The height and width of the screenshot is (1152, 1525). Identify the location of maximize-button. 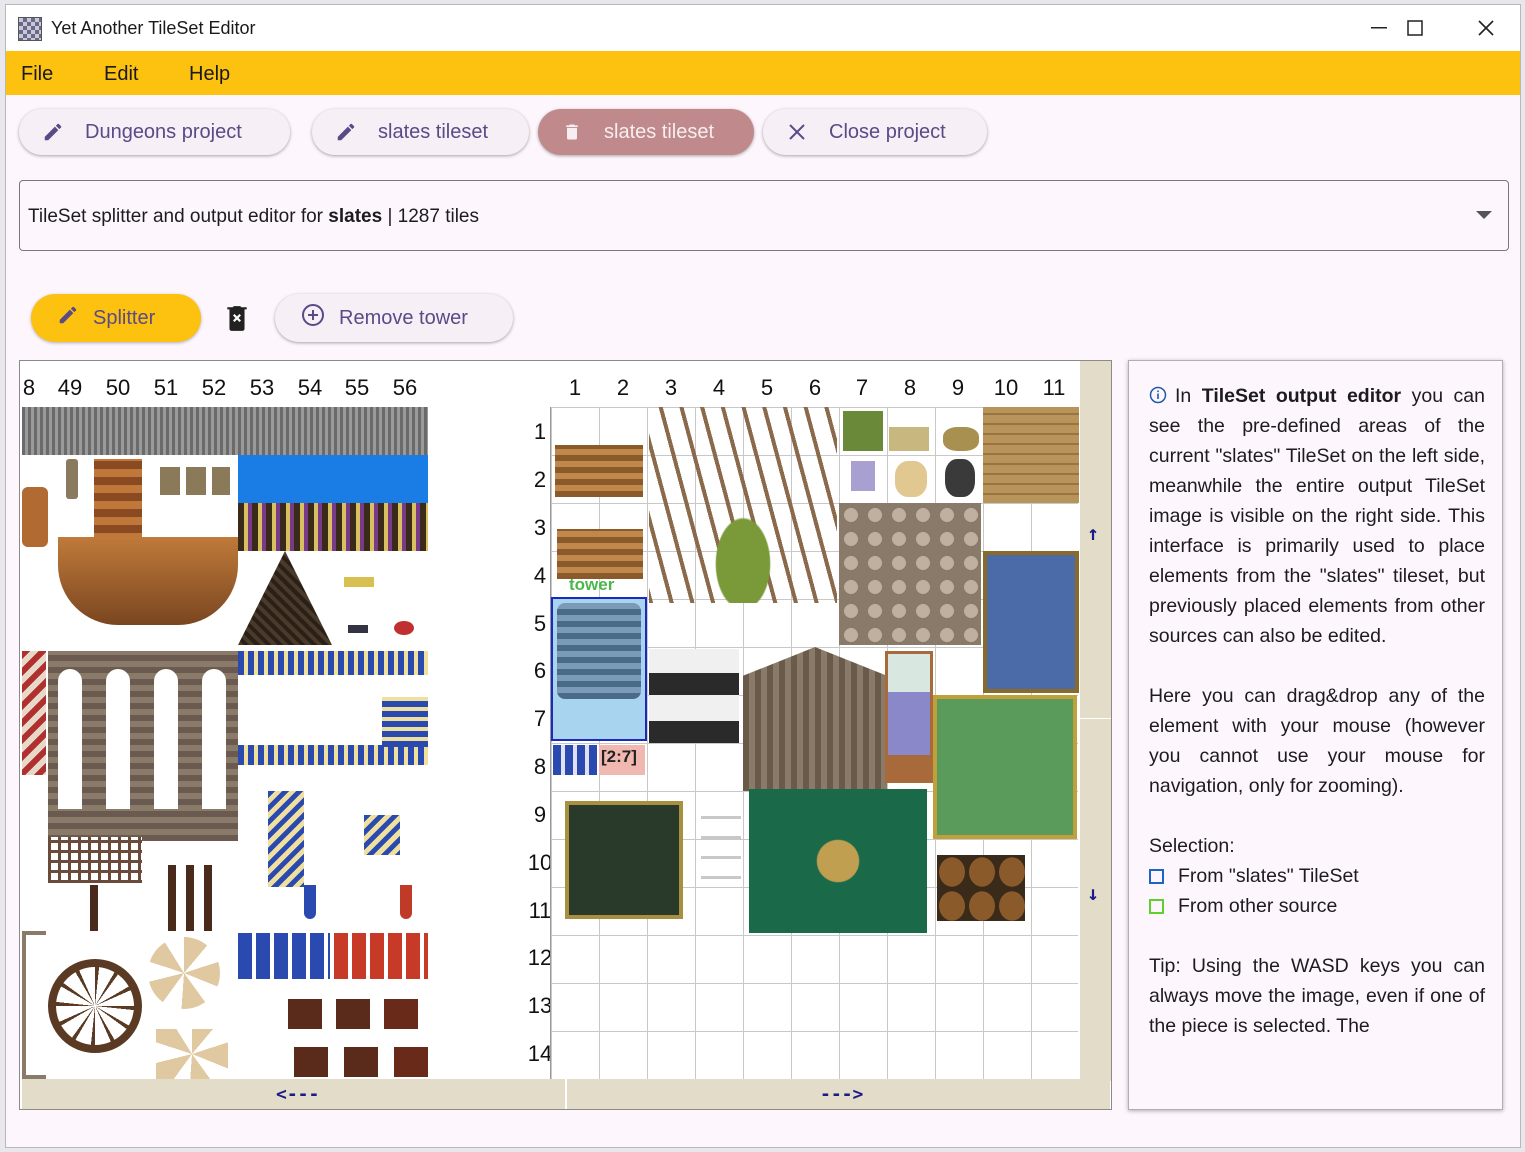
(1415, 28).